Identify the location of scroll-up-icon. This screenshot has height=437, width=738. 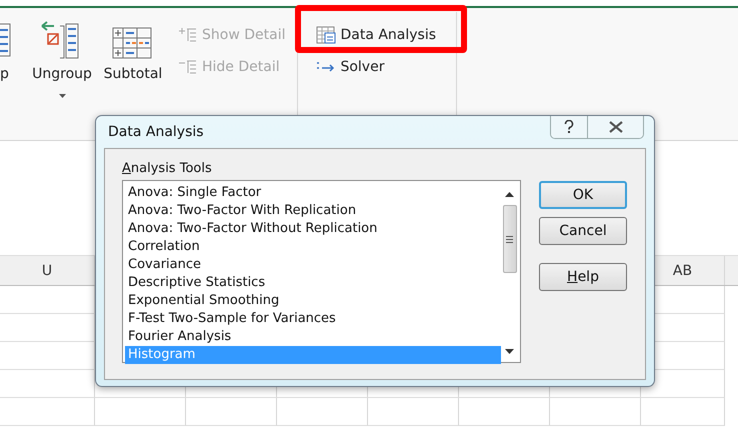
(509, 194).